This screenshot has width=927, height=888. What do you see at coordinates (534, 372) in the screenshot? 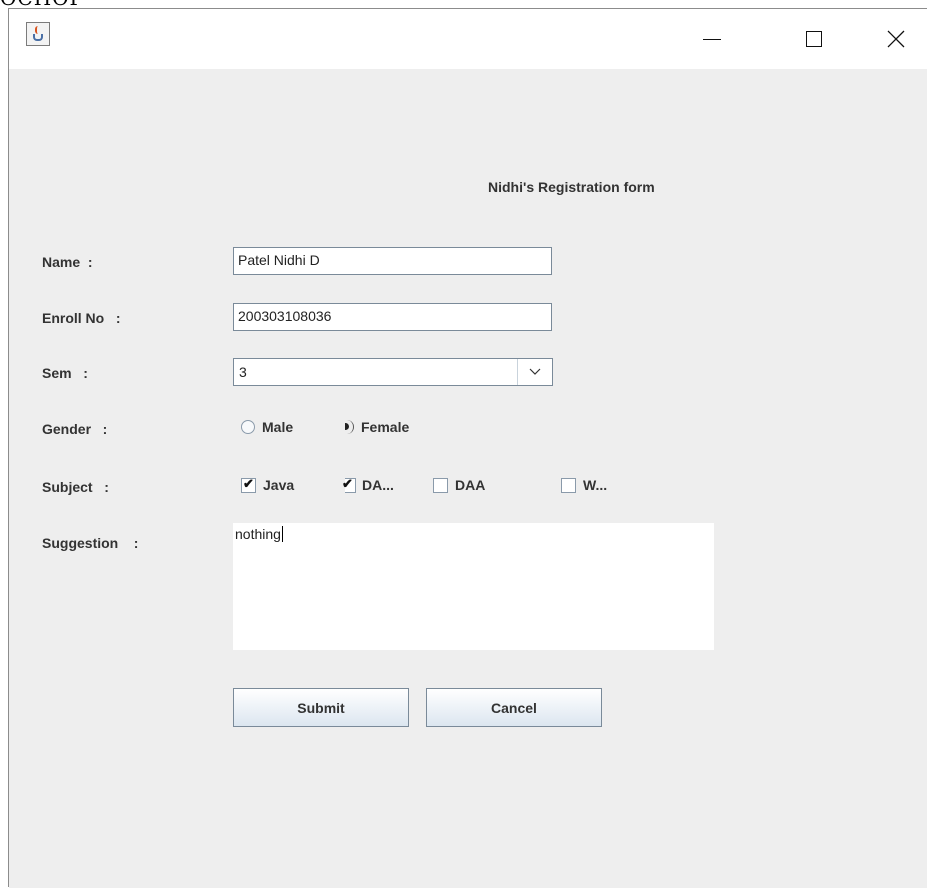
I see `chevron-down-icon` at bounding box center [534, 372].